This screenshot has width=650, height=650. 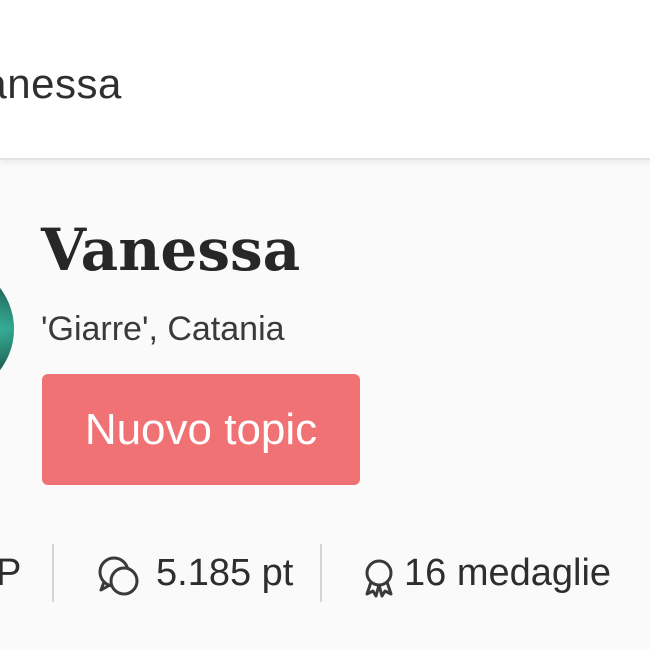 What do you see at coordinates (163, 329) in the screenshot?
I see `profile-location: 'Giarre', Catania` at bounding box center [163, 329].